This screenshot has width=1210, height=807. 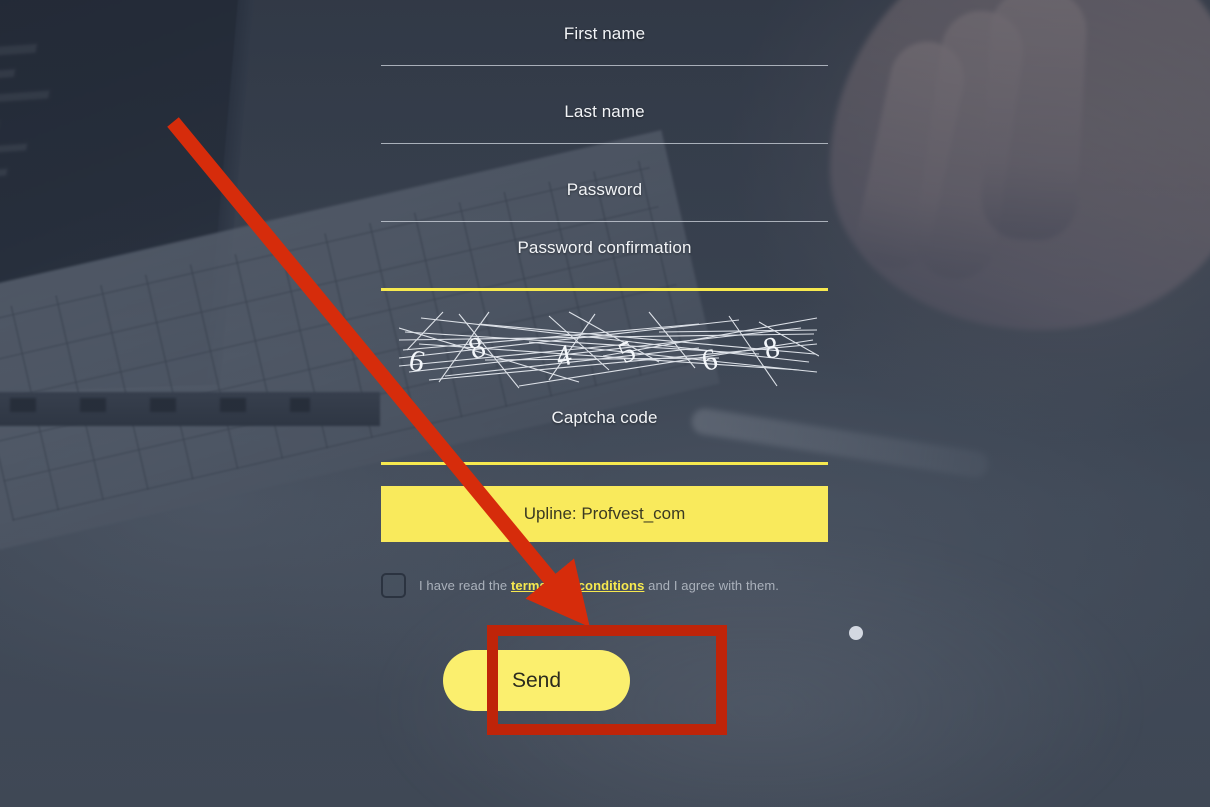 I want to click on field-underline-last-name, so click(x=604, y=143).